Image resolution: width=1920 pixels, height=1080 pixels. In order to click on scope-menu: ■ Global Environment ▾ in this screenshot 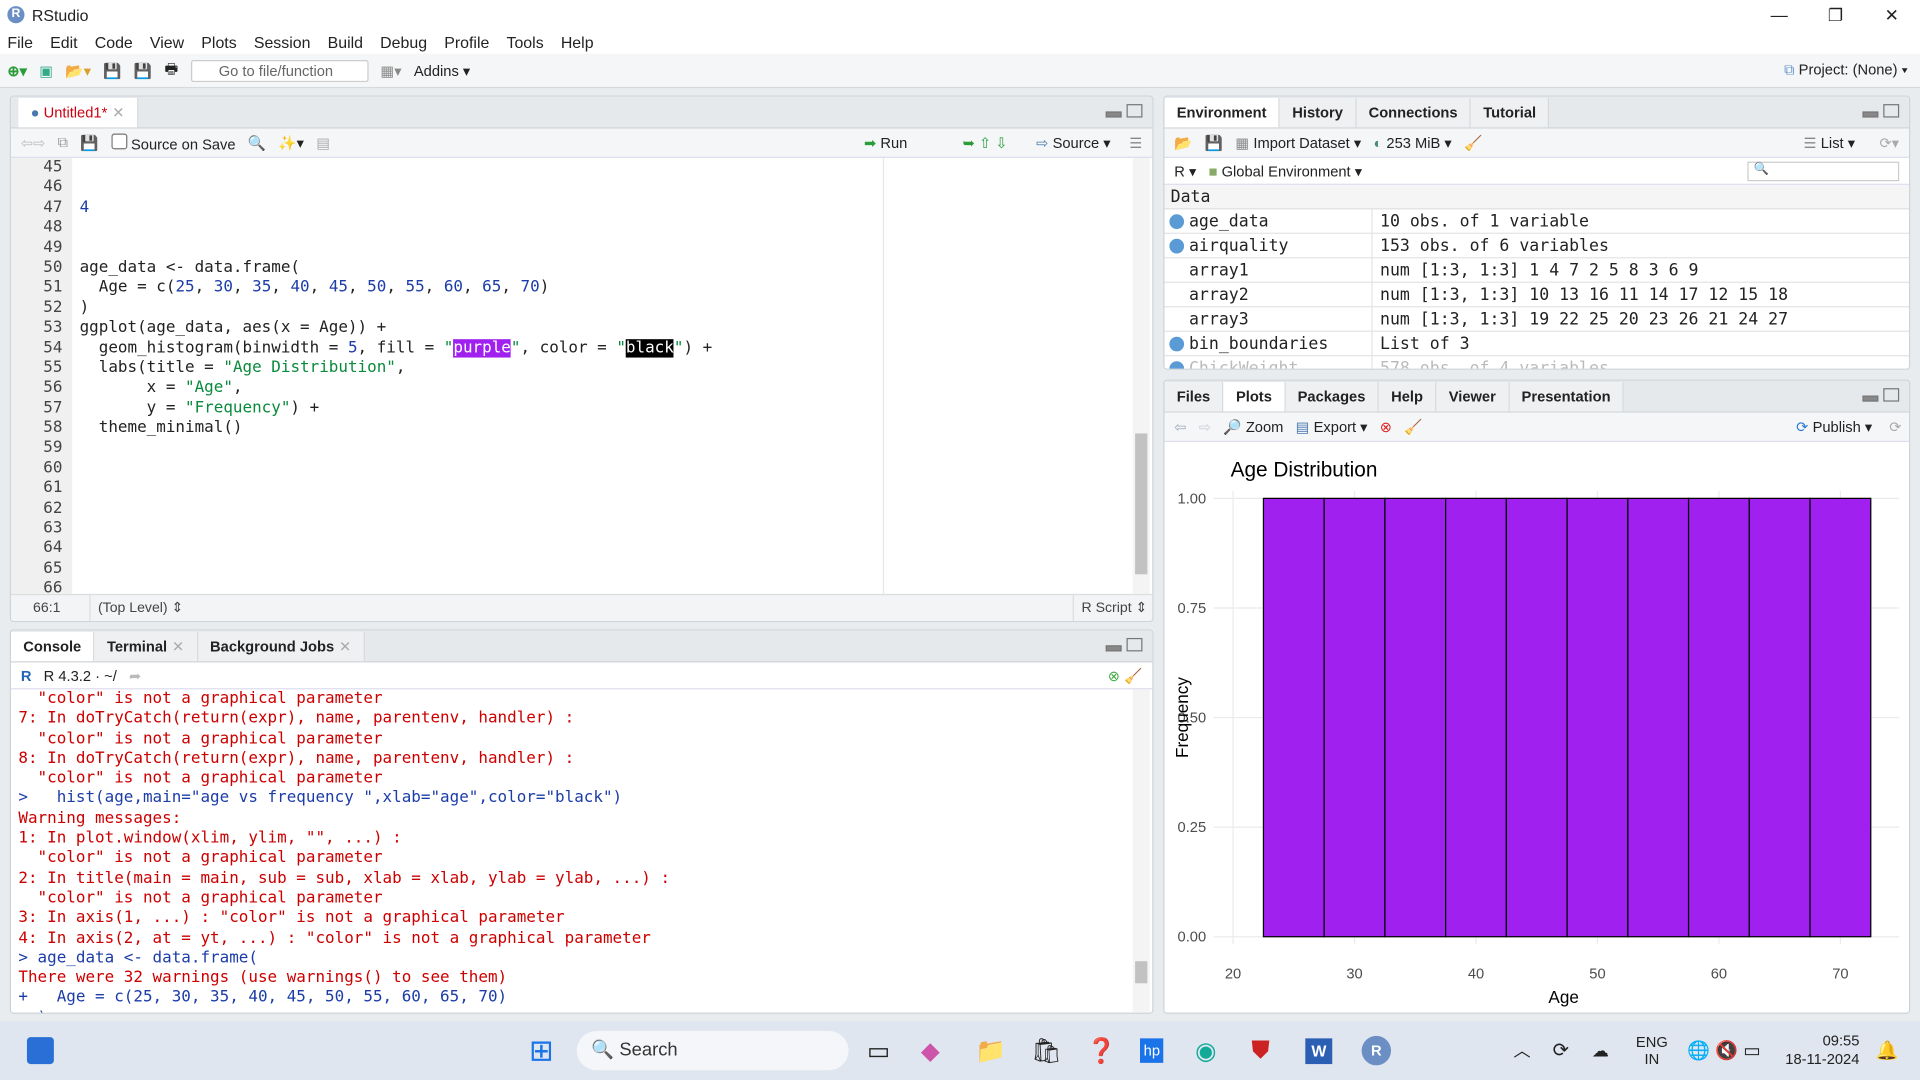, I will do `click(1285, 170)`.